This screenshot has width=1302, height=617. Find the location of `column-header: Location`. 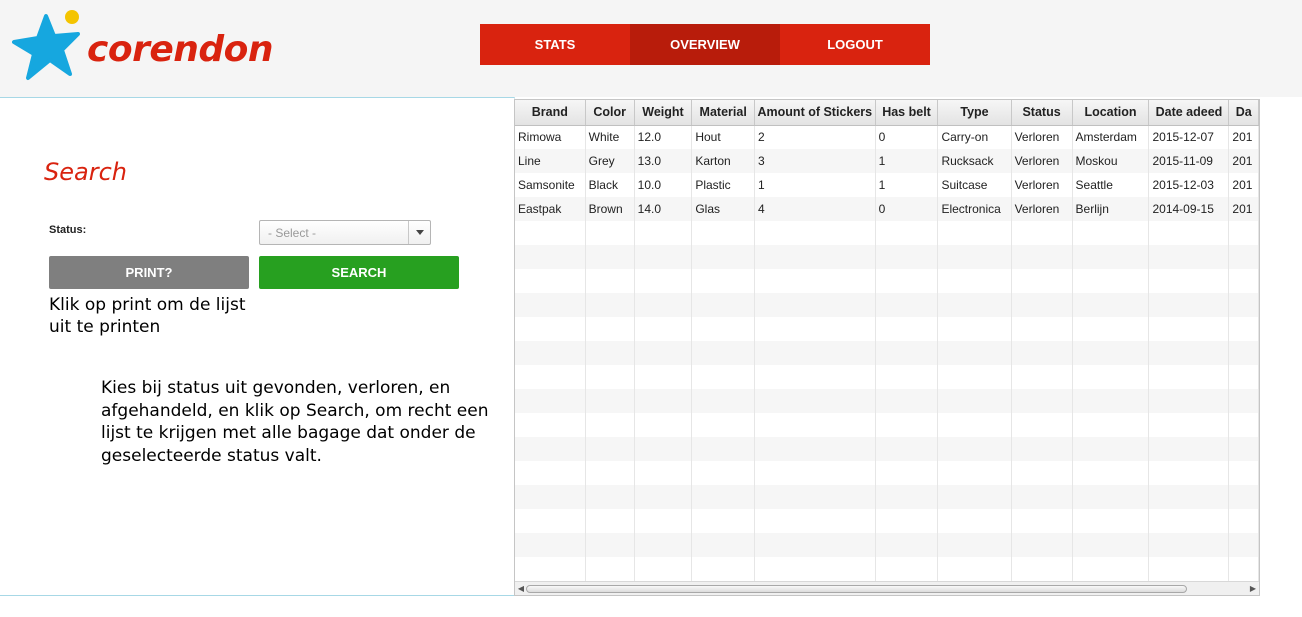

column-header: Location is located at coordinates (1111, 113).